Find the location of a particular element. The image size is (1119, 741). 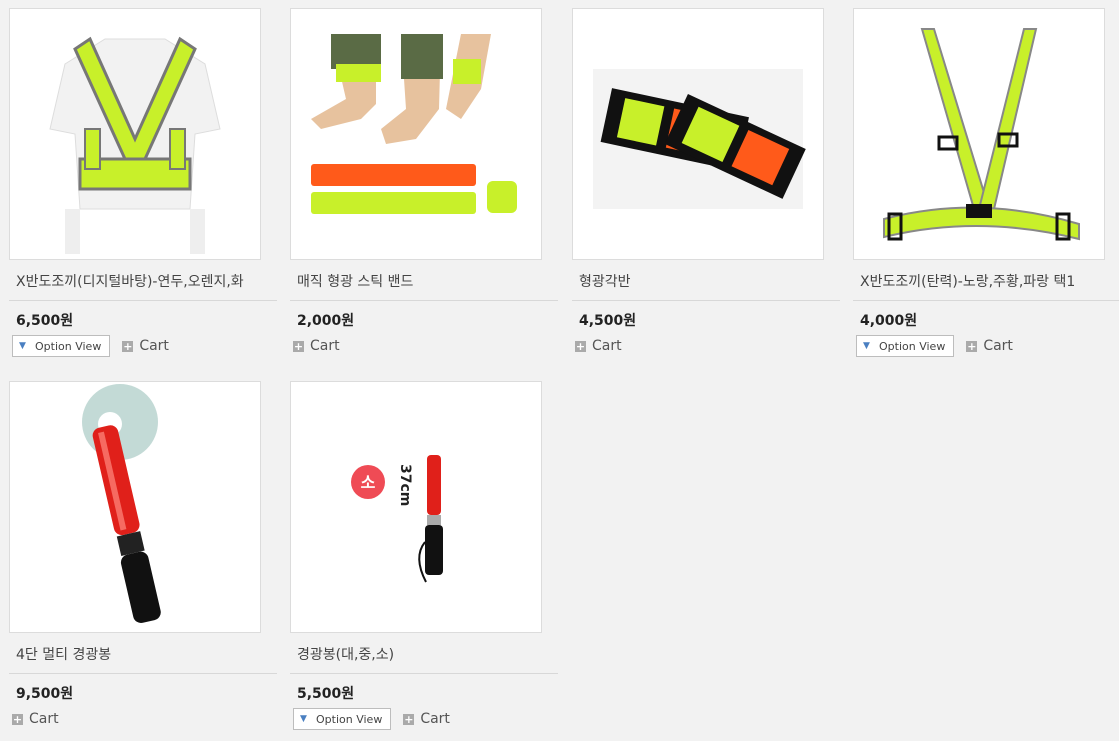

product-card: 4단 멀티 경광봉 9,500원 + Cart is located at coordinates (143, 556).